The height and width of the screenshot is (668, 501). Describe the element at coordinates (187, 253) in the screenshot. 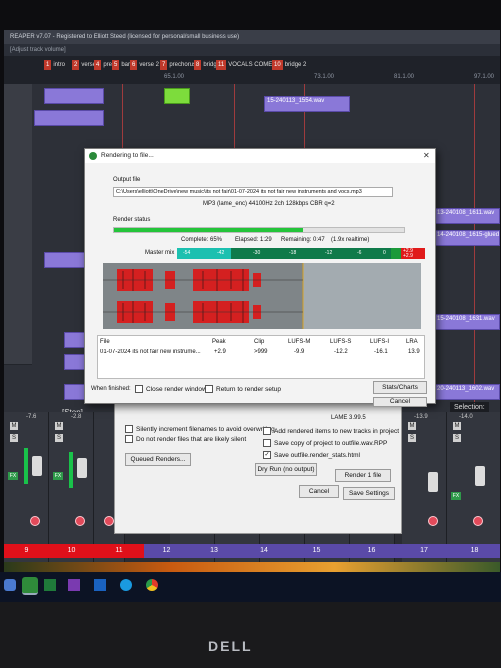

I see `meter-tick: -54` at that location.